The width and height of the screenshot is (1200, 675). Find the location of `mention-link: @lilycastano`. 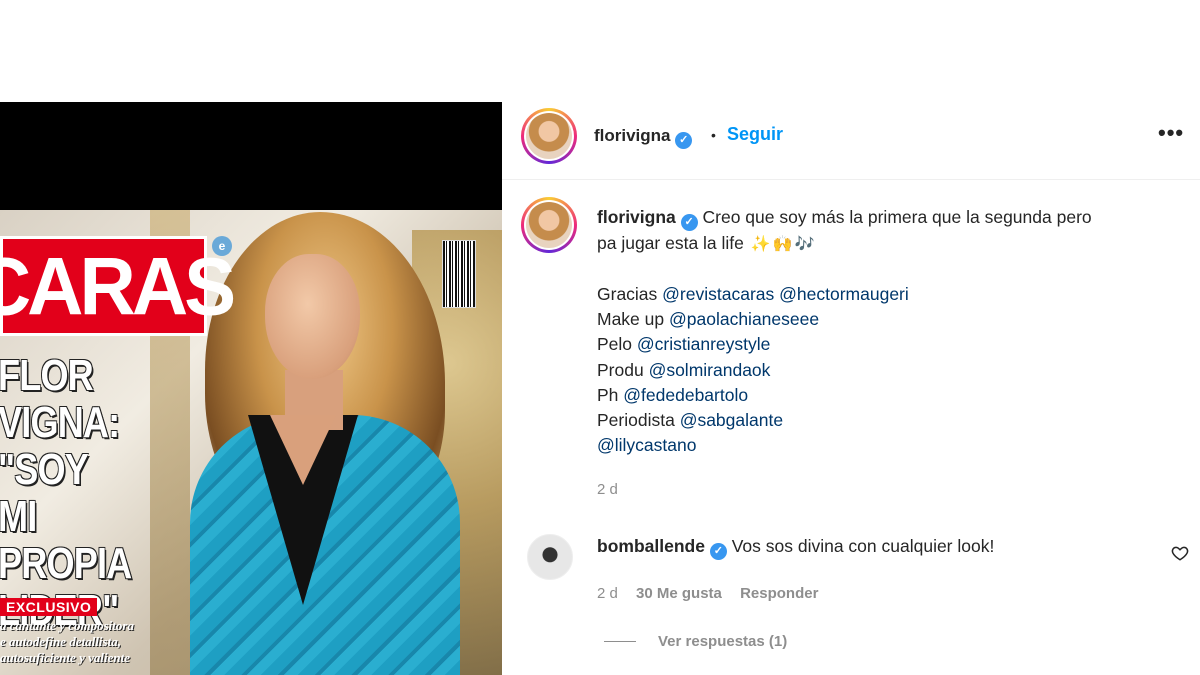

mention-link: @lilycastano is located at coordinates (646, 445).